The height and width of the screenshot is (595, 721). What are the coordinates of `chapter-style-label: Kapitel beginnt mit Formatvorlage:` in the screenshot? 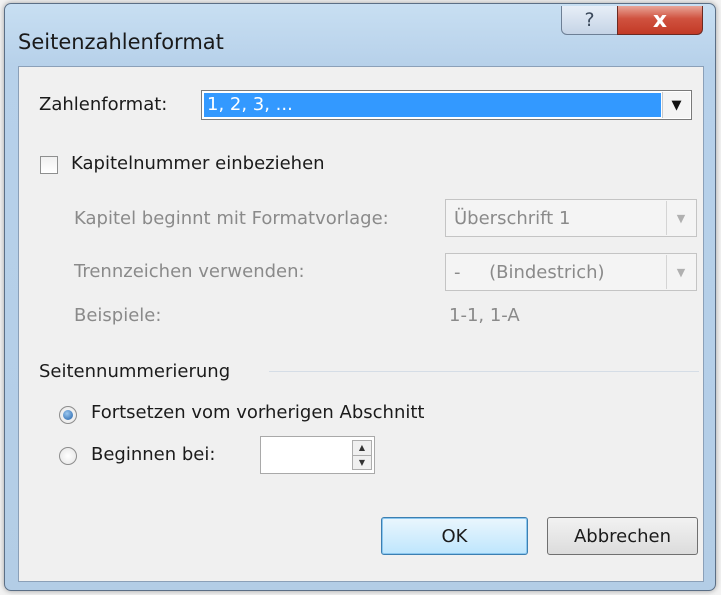 It's located at (231, 218).